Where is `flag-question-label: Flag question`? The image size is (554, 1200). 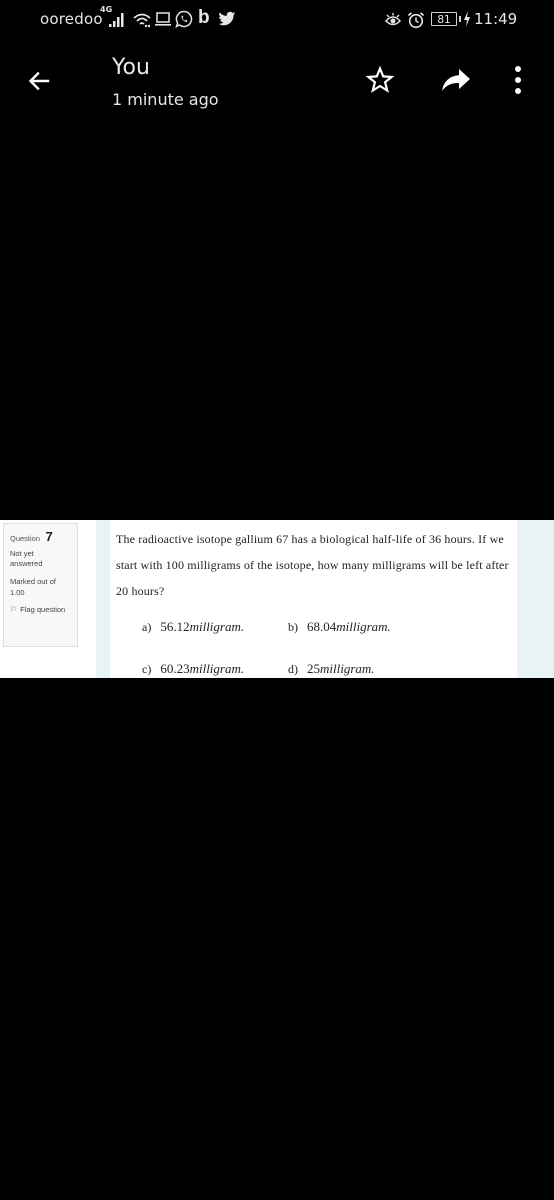 flag-question-label: Flag question is located at coordinates (43, 609).